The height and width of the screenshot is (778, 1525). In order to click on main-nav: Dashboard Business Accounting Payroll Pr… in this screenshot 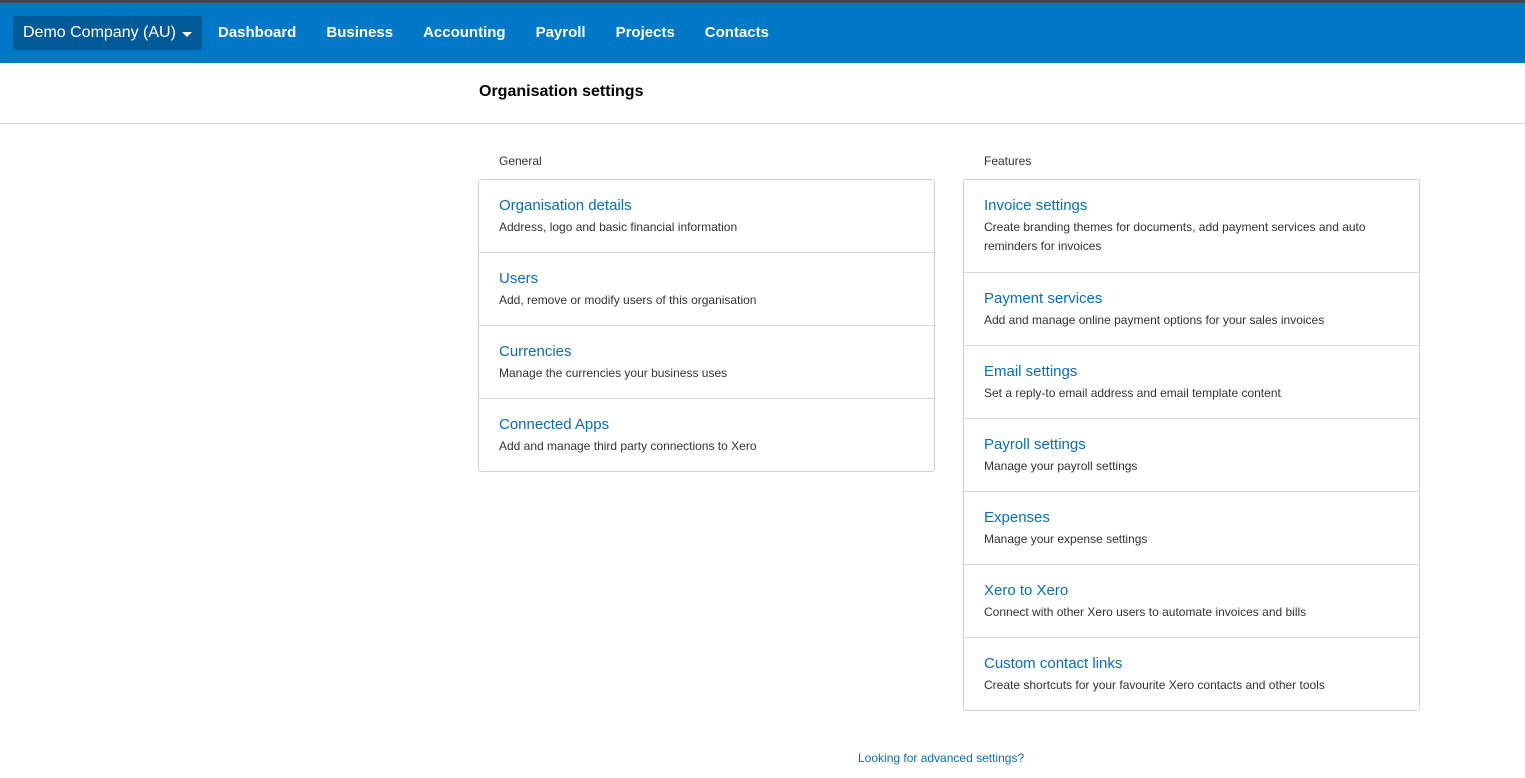, I will do `click(493, 33)`.